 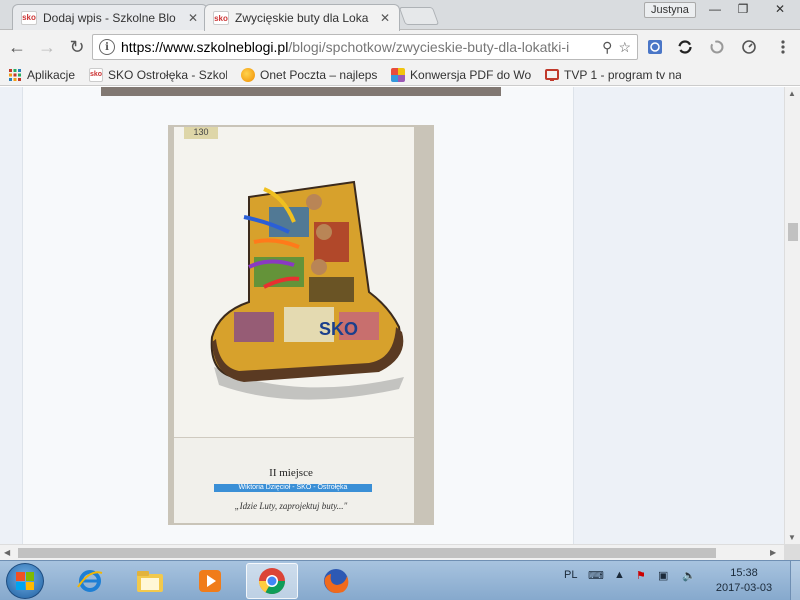 What do you see at coordinates (293, 488) in the screenshot?
I see `author-band: Wiktoria Dzięcioł - SKO - Ostrołęka` at bounding box center [293, 488].